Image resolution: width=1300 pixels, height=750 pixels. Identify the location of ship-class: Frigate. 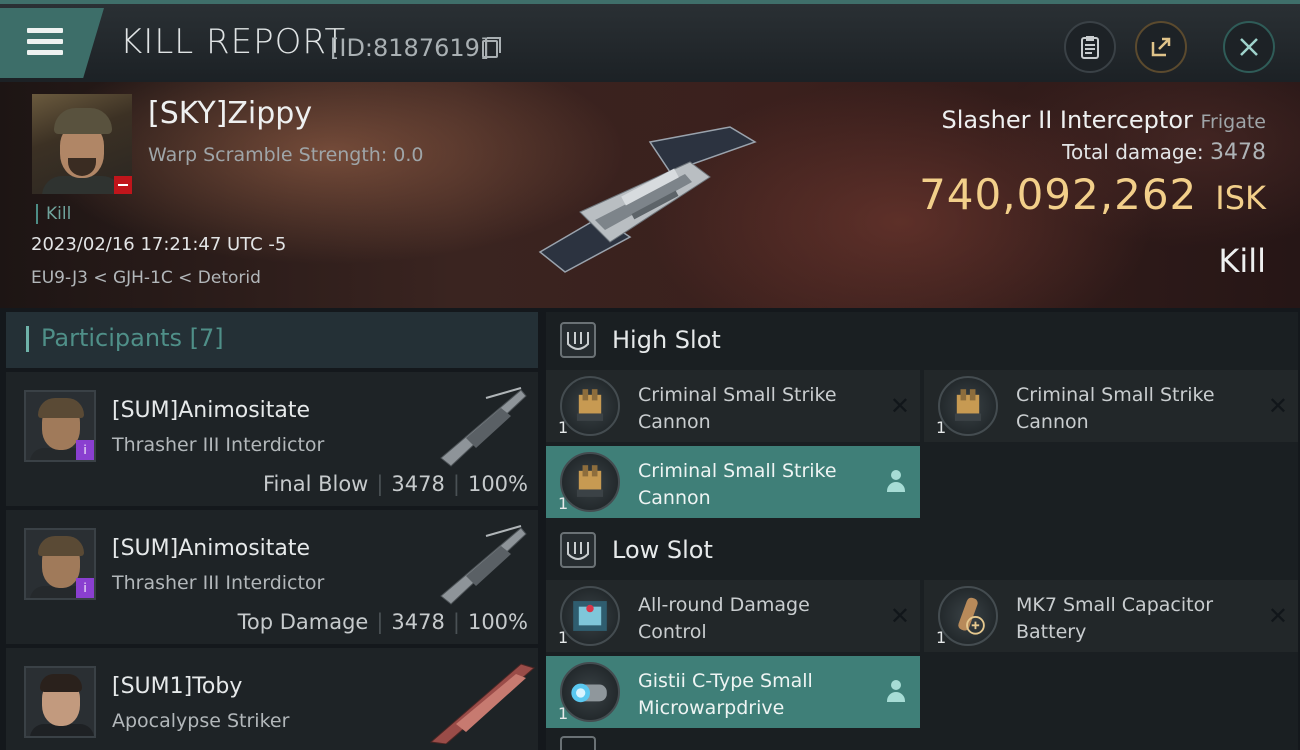
(1233, 122).